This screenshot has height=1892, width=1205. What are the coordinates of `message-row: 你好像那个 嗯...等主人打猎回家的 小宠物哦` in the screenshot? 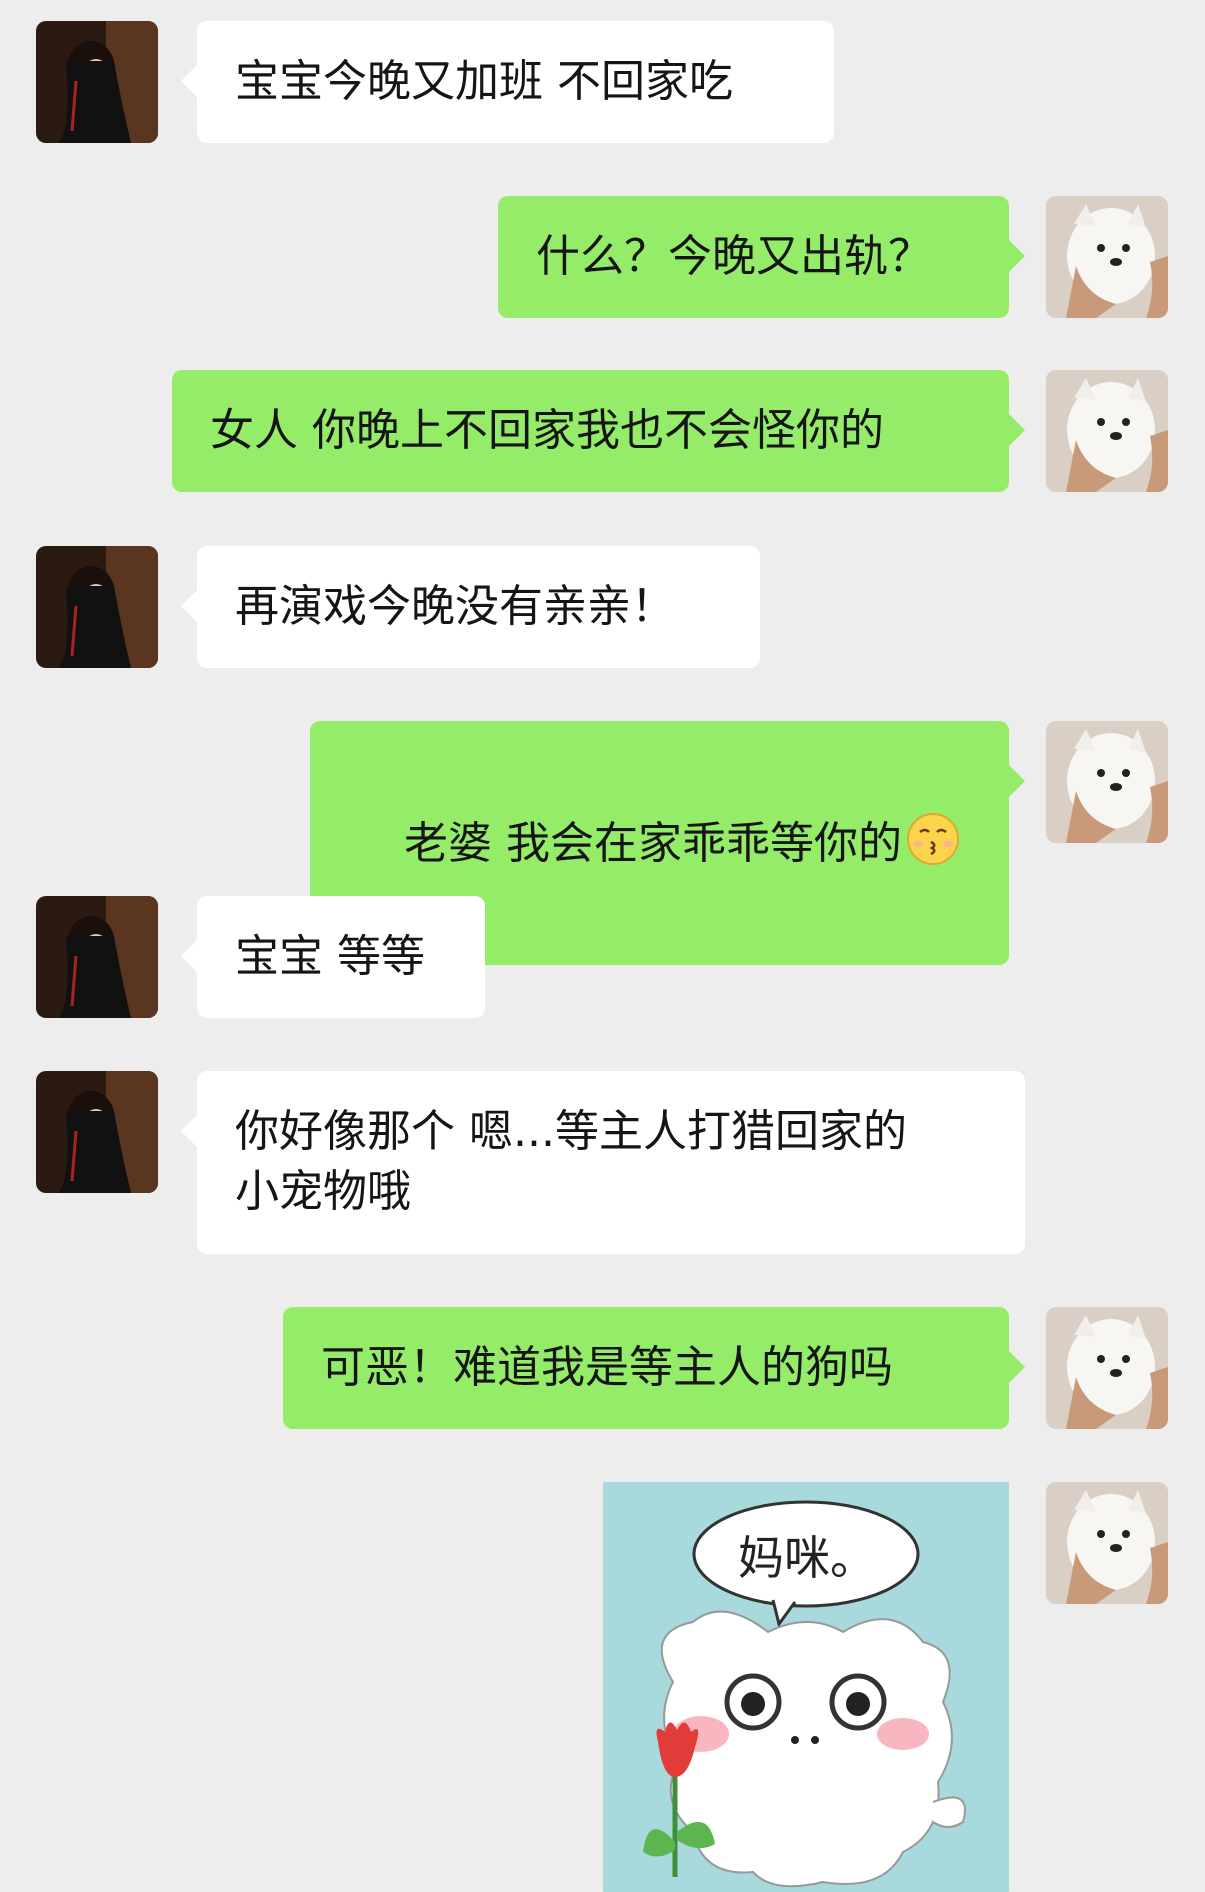 It's located at (602, 1162).